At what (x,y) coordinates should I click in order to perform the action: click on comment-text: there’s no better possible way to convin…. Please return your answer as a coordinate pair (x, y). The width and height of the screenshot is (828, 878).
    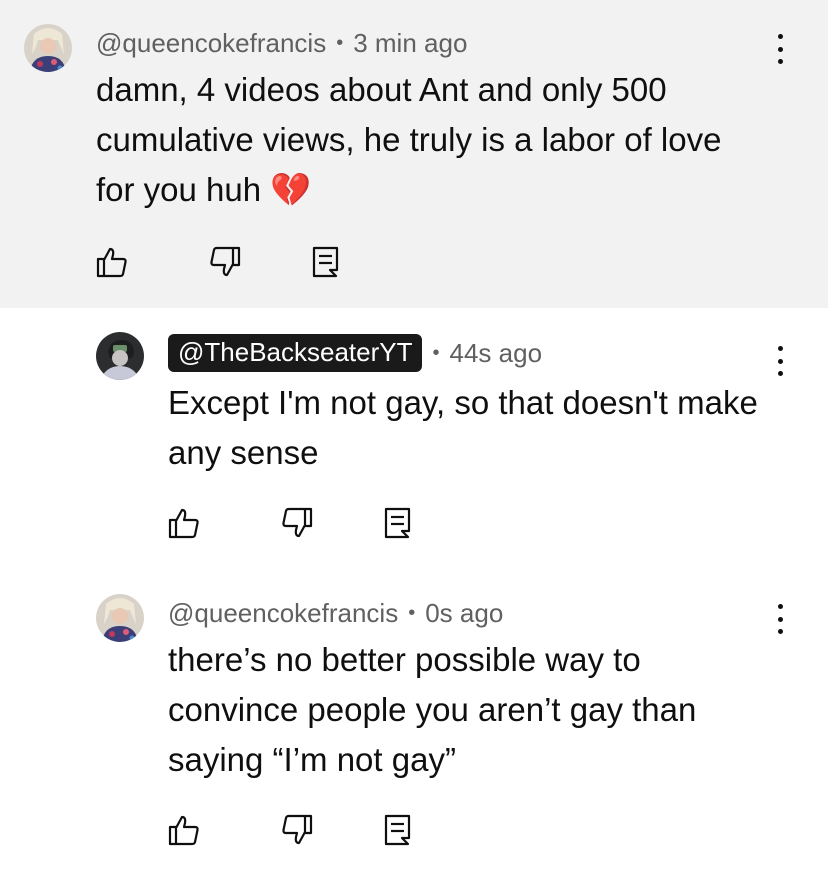
    Looking at the image, I should click on (432, 709).